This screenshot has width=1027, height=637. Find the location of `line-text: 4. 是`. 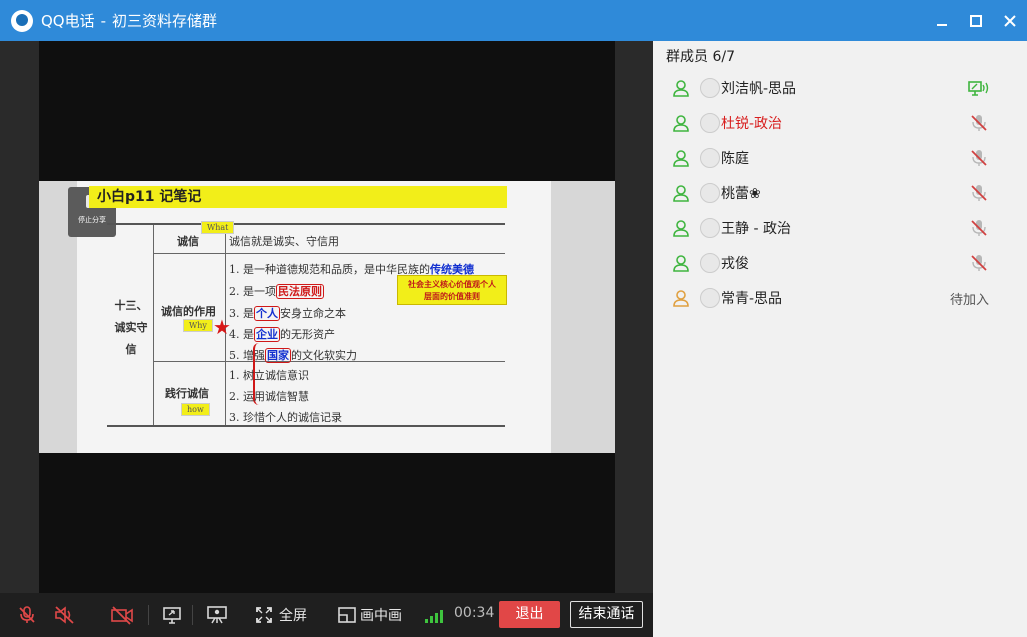

line-text: 4. 是 is located at coordinates (241, 334).